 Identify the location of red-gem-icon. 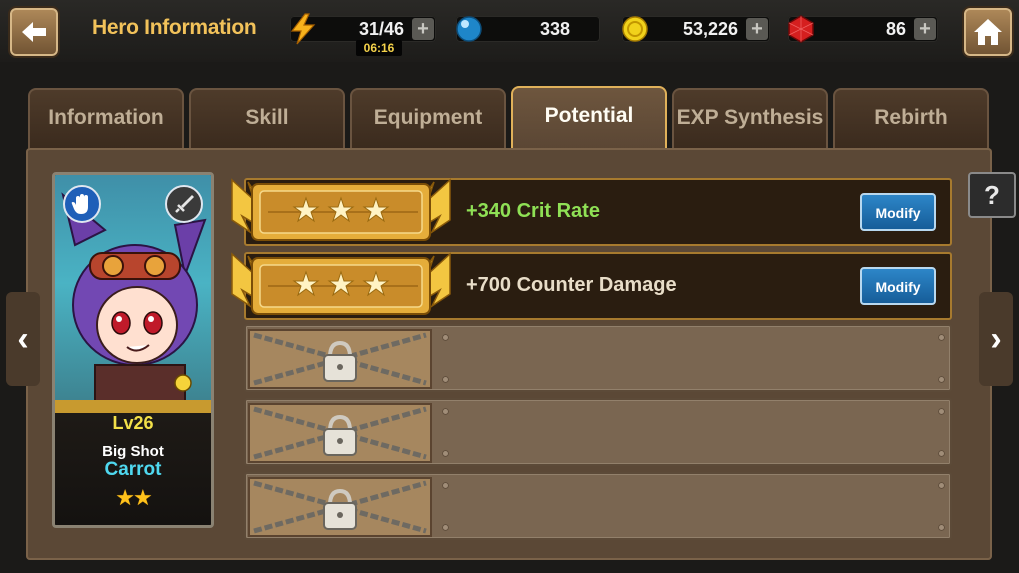
(801, 29).